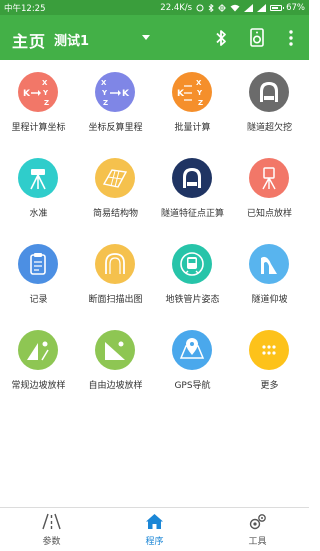  I want to click on app-bar: 主页 测试1, so click(154, 37).